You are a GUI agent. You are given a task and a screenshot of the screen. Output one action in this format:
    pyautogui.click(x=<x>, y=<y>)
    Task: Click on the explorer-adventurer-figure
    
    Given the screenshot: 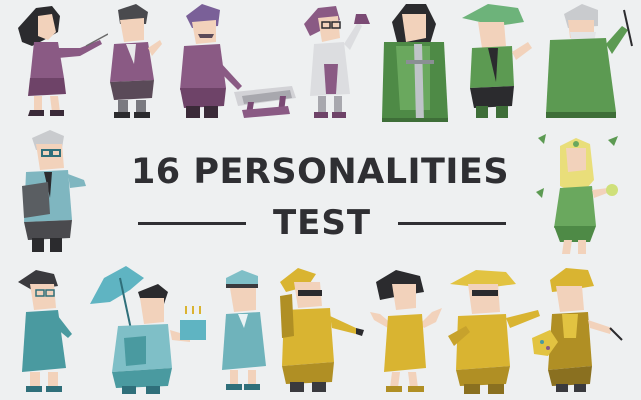 What is the action you would take?
    pyautogui.click(x=406, y=331)
    